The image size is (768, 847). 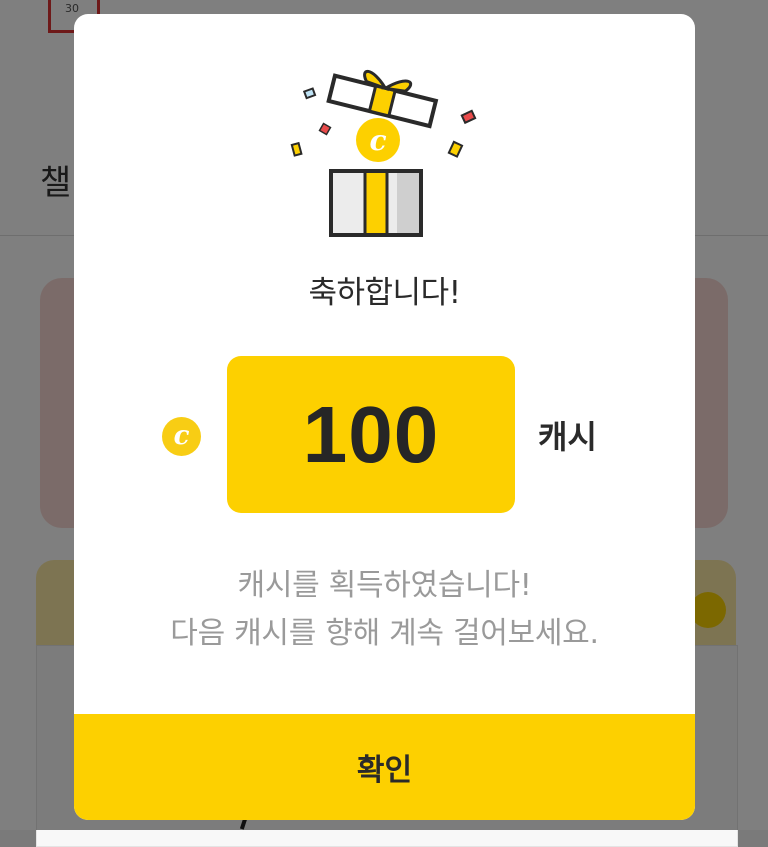 I want to click on reward-message-line1: 캐시를 획득하였습니다!, so click(x=384, y=585).